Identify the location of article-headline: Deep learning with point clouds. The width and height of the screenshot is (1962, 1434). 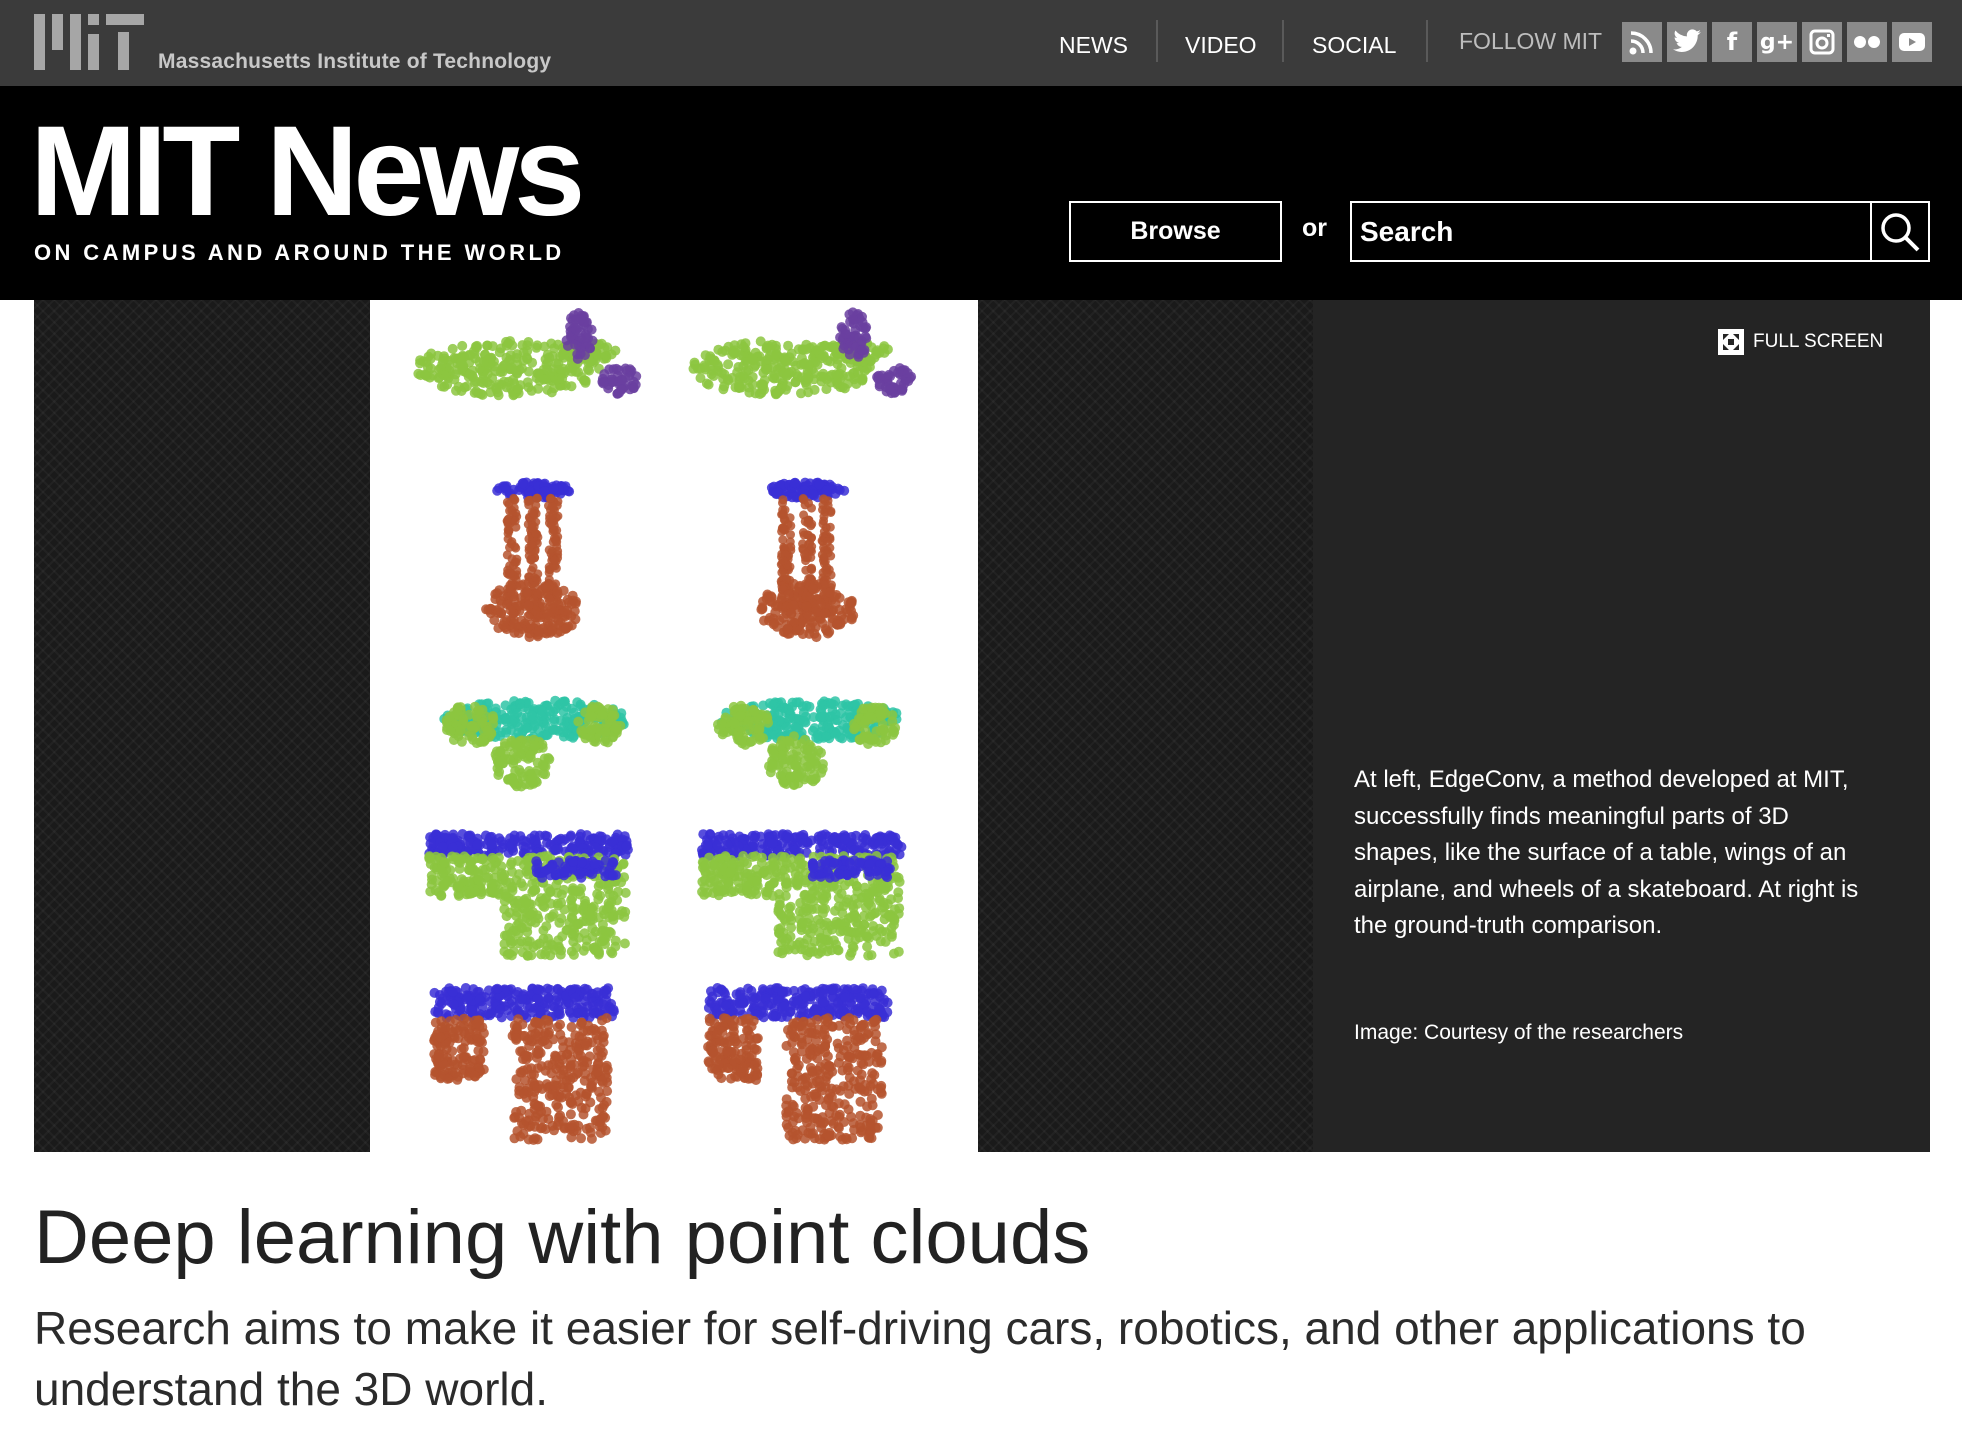
(562, 1237).